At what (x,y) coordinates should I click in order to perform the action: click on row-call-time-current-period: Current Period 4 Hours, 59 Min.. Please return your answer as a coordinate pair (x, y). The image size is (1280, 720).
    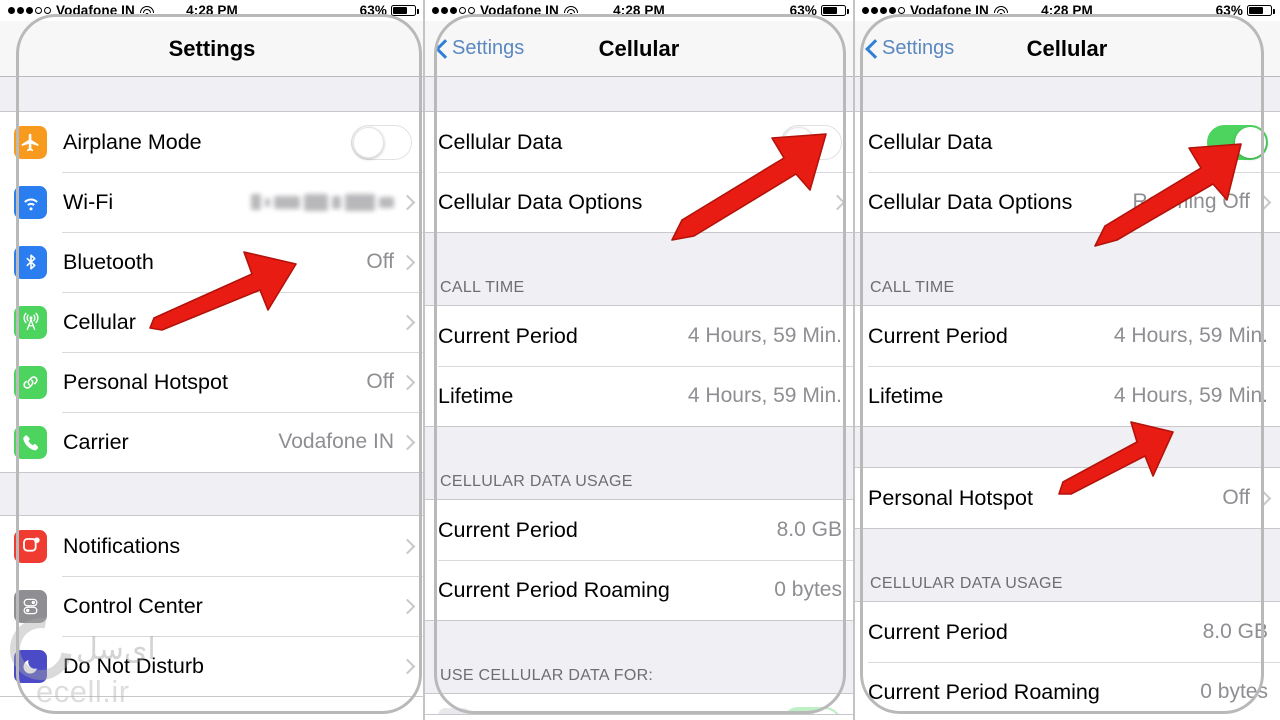
    Looking at the image, I should click on (1067, 336).